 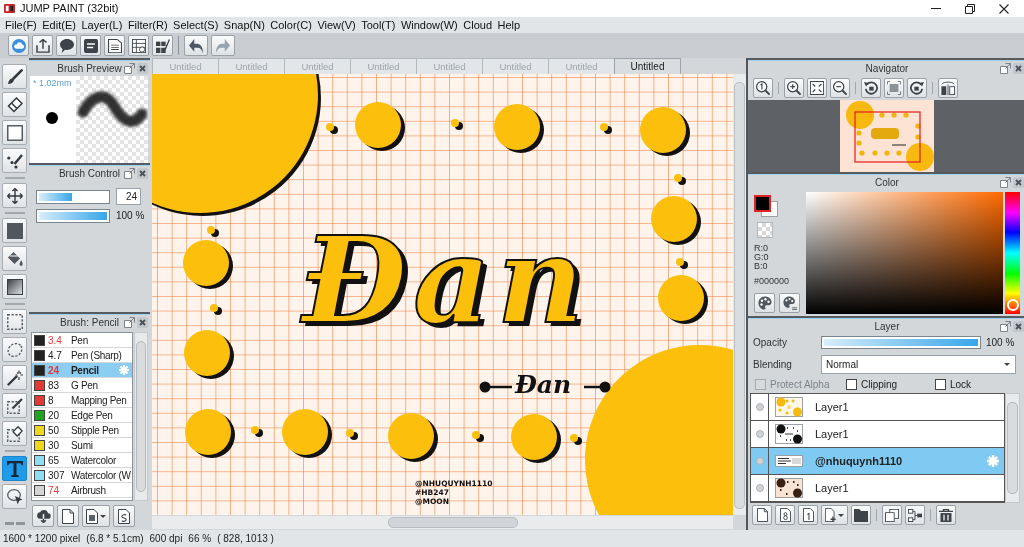 What do you see at coordinates (429, 25) in the screenshot?
I see `menu-item: Window(W)` at bounding box center [429, 25].